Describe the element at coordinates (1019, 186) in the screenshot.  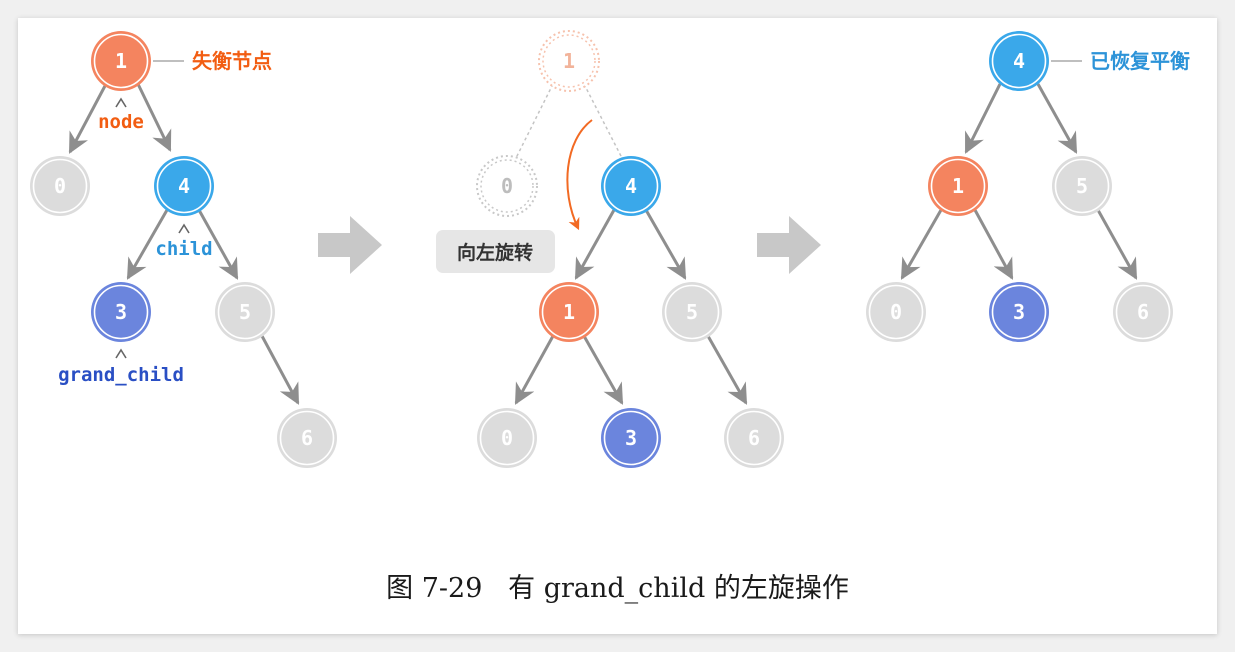
I see `nodes-after: 4 1 5 0 3 6` at that location.